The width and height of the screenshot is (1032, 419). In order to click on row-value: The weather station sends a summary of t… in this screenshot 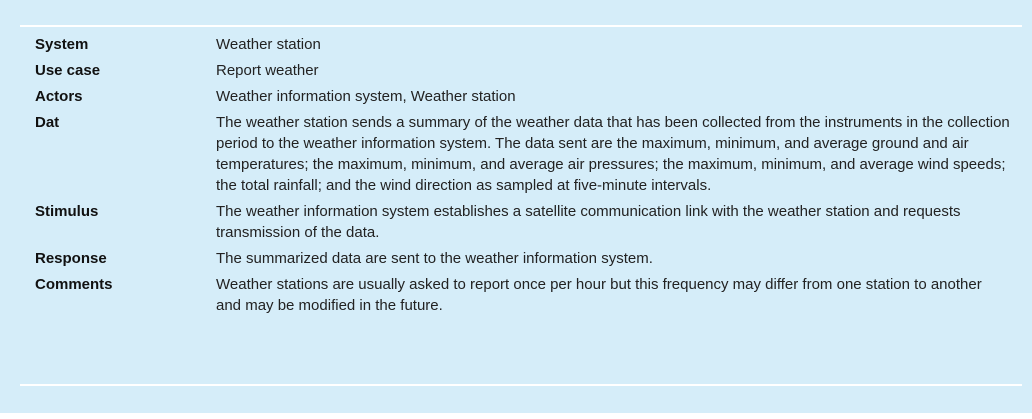, I will do `click(613, 154)`.